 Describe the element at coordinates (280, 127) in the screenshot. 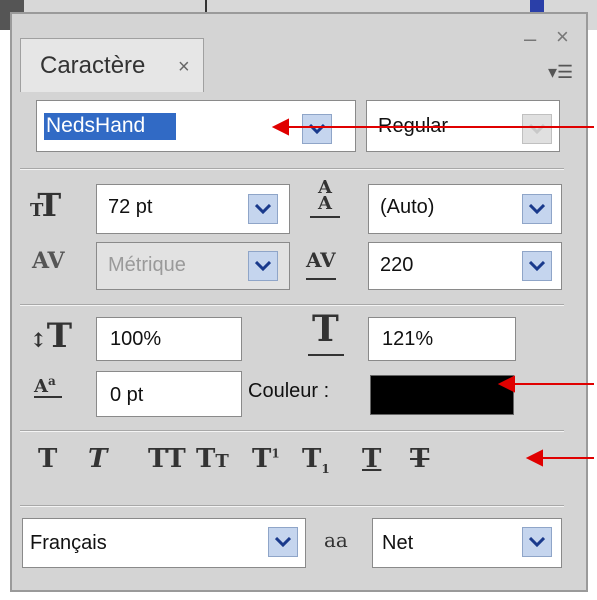

I see `arrow-font-family-head` at that location.